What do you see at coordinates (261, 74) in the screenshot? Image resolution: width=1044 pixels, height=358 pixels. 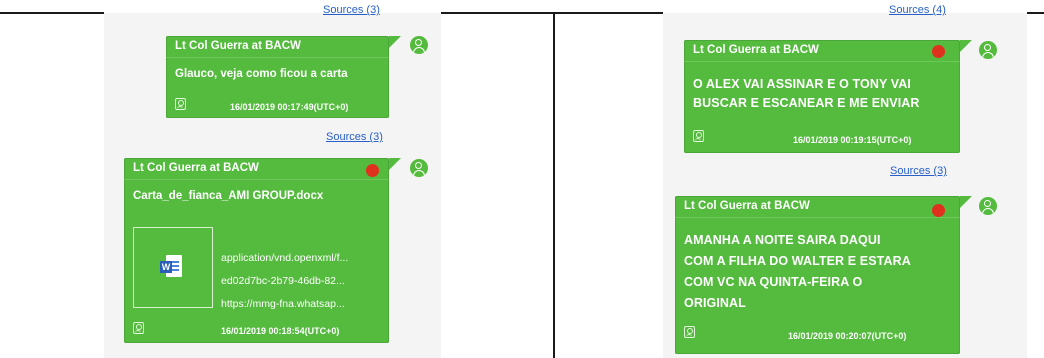 I see `message-text: Glauco, veja como ficou a carta` at bounding box center [261, 74].